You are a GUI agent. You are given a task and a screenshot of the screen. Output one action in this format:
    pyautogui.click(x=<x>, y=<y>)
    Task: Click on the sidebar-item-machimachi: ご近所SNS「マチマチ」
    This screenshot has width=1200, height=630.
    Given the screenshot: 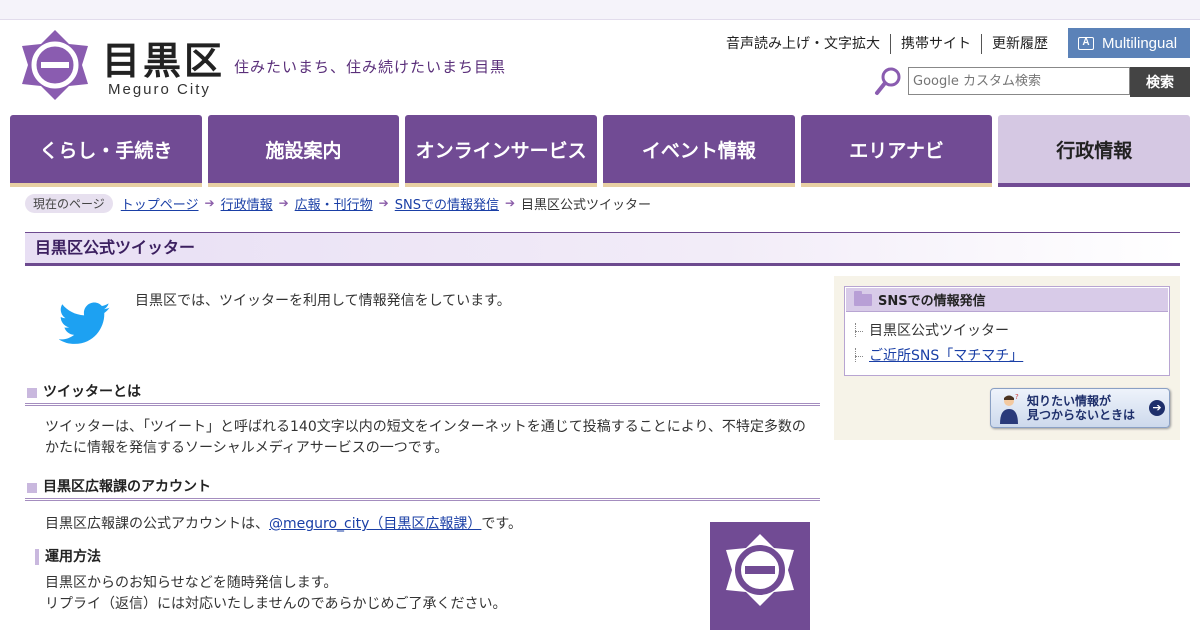 What is the action you would take?
    pyautogui.click(x=1011, y=356)
    